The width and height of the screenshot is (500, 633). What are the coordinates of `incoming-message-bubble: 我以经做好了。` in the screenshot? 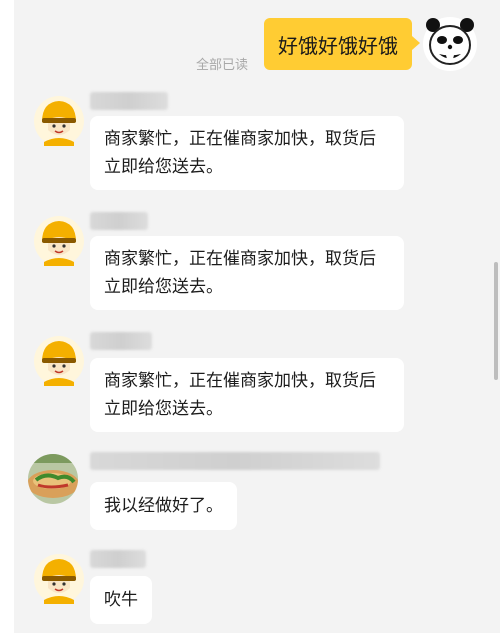 It's located at (163, 506).